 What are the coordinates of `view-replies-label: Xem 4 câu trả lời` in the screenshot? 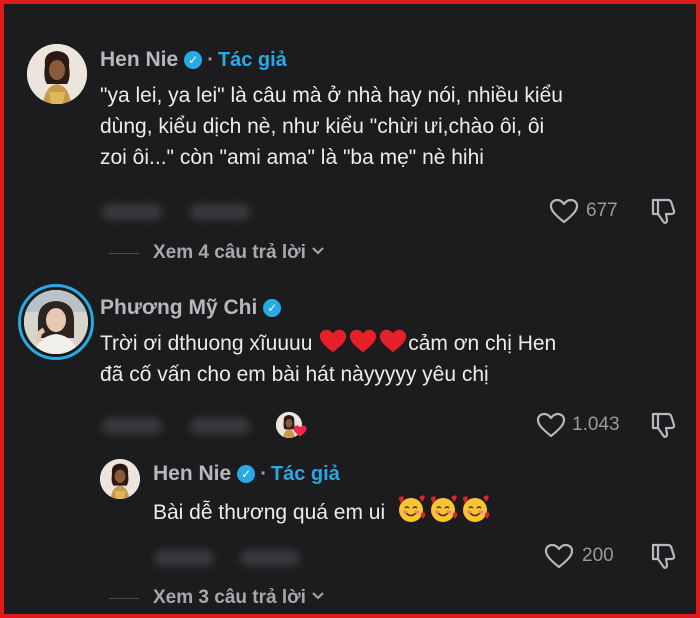 It's located at (229, 252).